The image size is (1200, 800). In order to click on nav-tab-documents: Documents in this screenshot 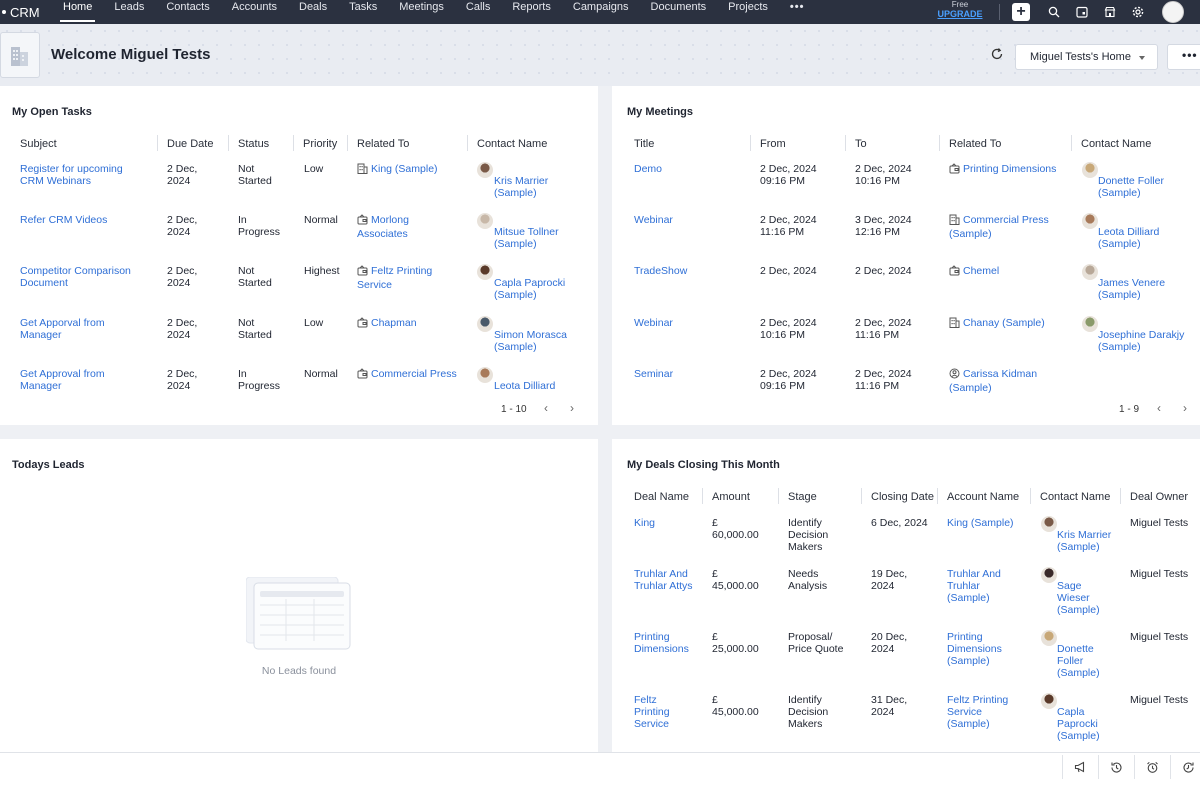, I will do `click(679, 12)`.